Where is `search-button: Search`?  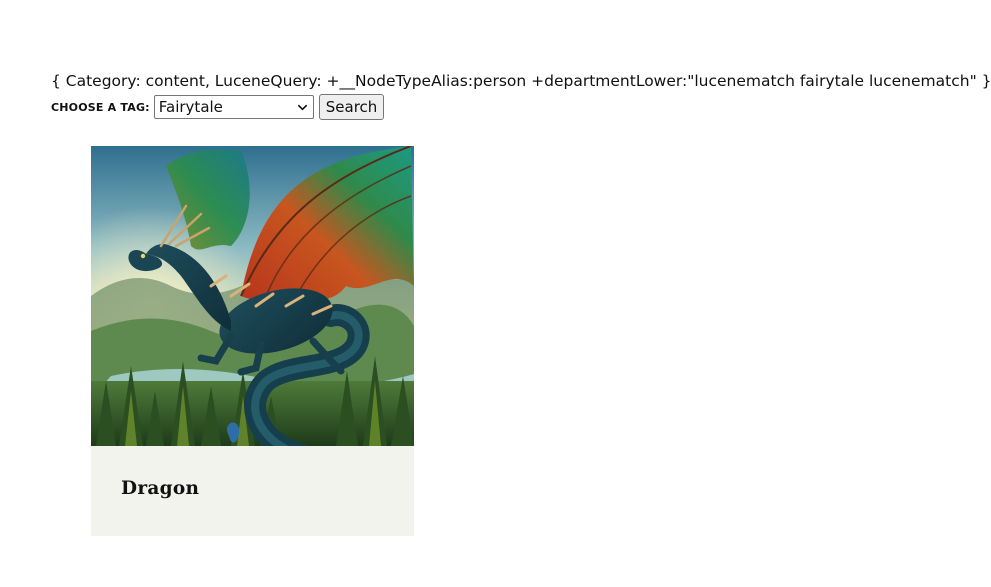 search-button: Search is located at coordinates (351, 107).